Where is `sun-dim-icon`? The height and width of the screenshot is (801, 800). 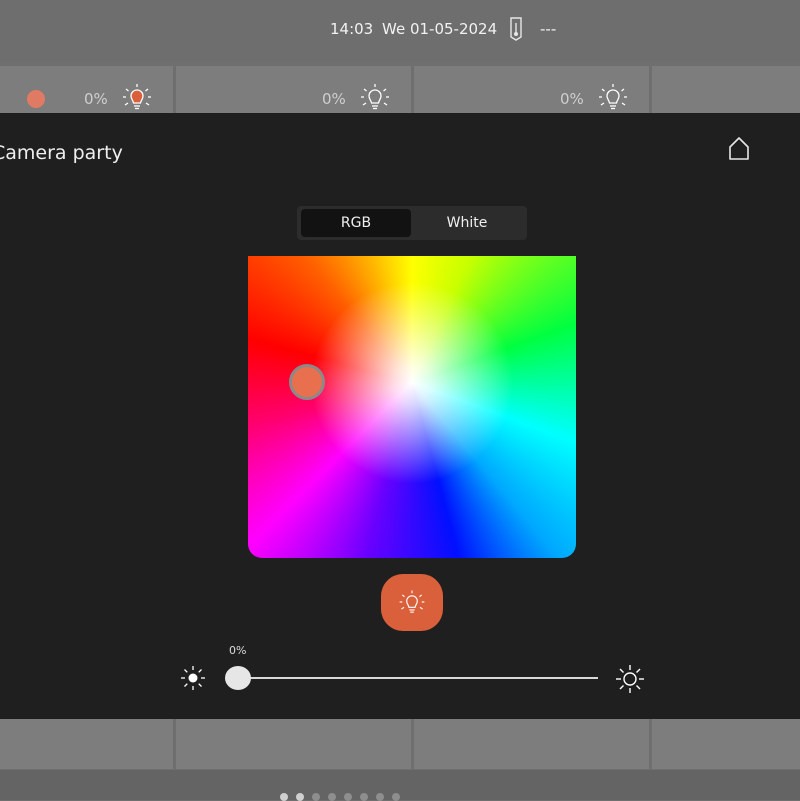
sun-dim-icon is located at coordinates (193, 678).